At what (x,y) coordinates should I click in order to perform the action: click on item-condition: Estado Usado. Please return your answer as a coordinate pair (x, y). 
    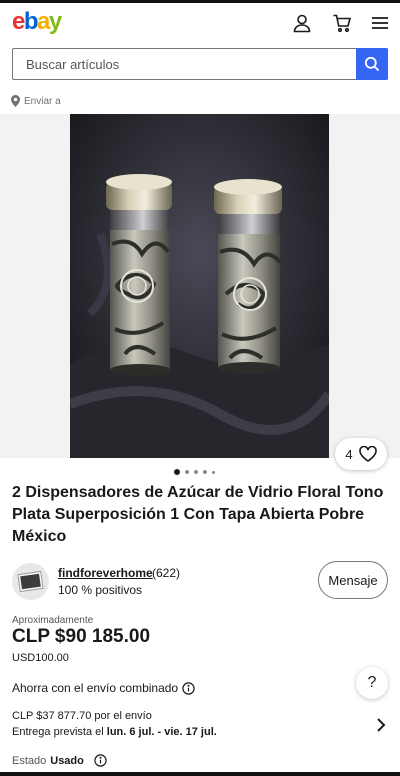
    Looking at the image, I should click on (59, 760).